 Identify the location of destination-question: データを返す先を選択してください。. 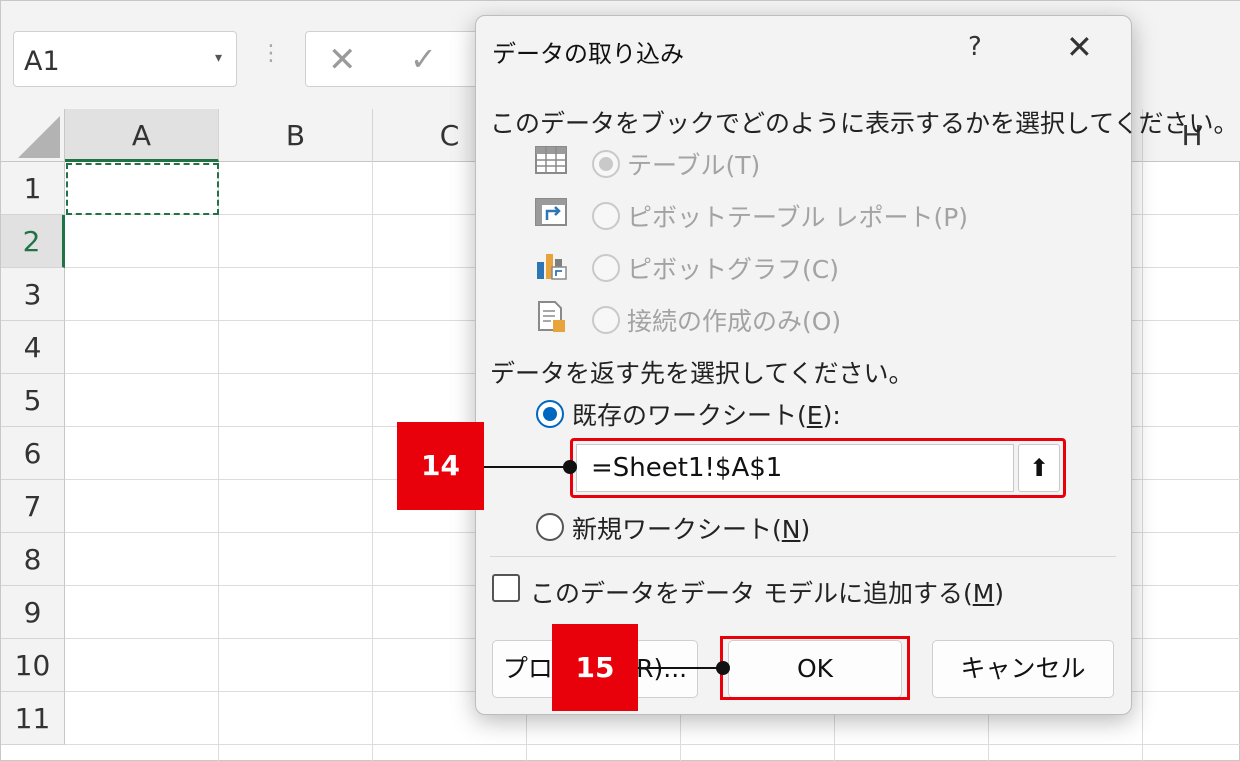
(702, 373).